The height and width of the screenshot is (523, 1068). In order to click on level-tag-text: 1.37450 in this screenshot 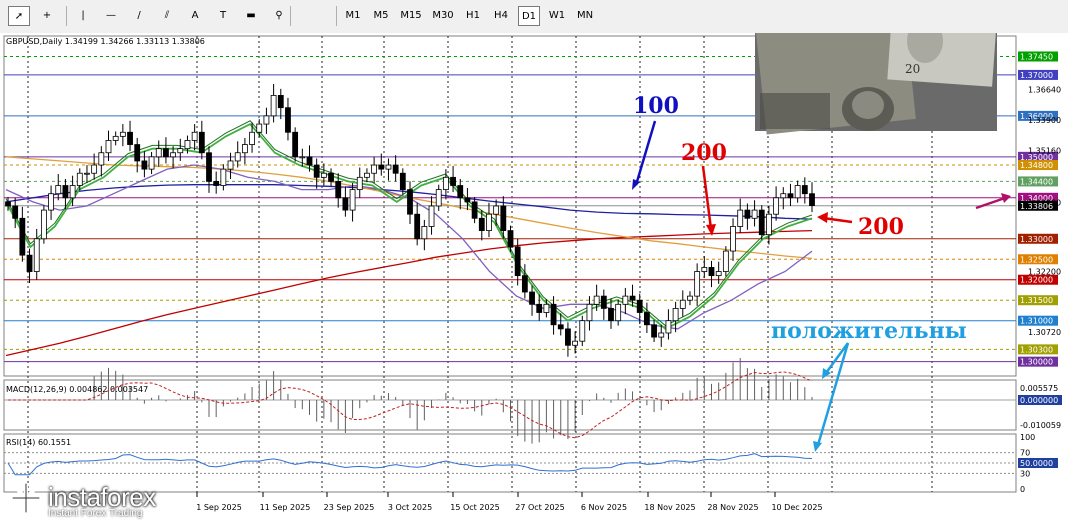, I will do `click(1036, 56)`.